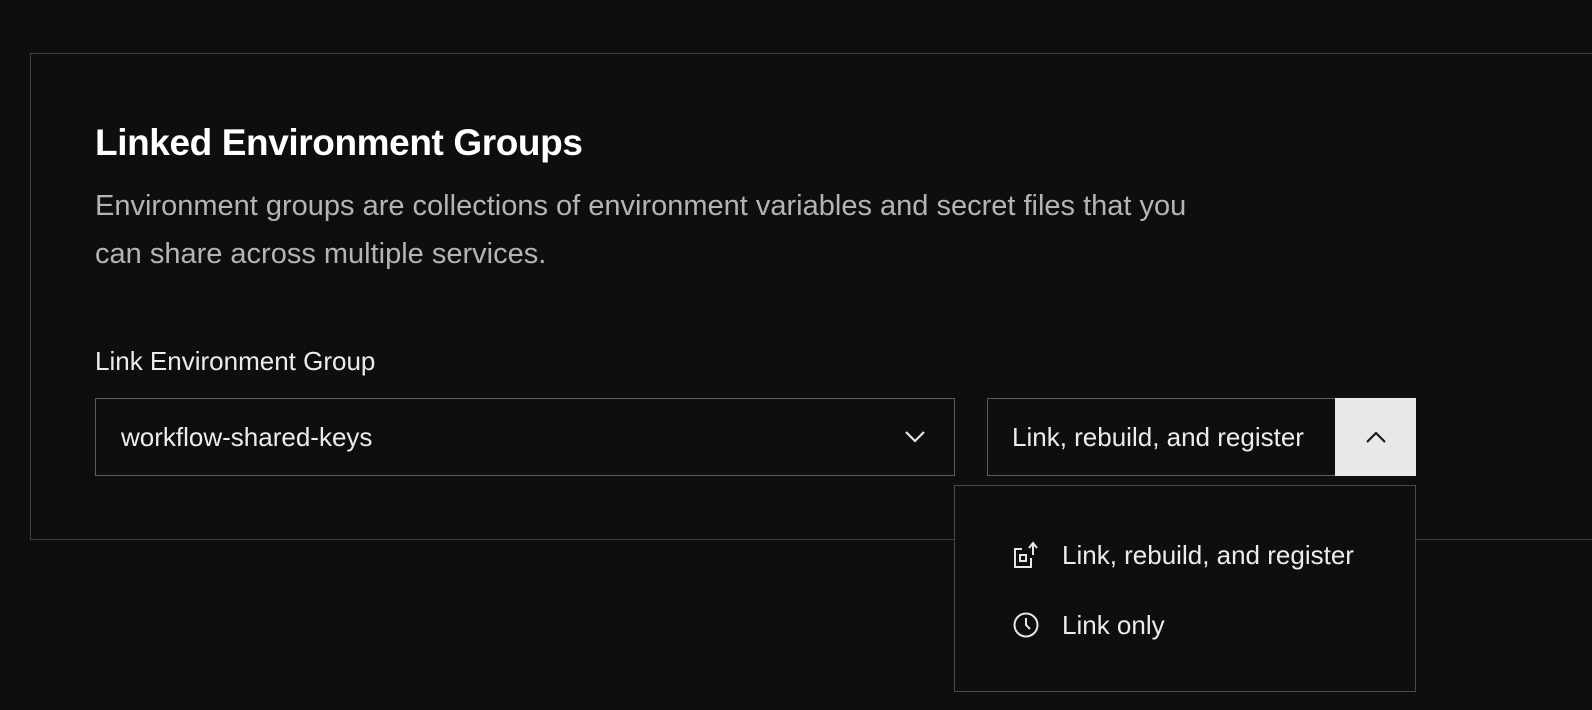 Image resolution: width=1592 pixels, height=710 pixels. I want to click on env-group-select-value: workflow-shared-keys, so click(247, 436).